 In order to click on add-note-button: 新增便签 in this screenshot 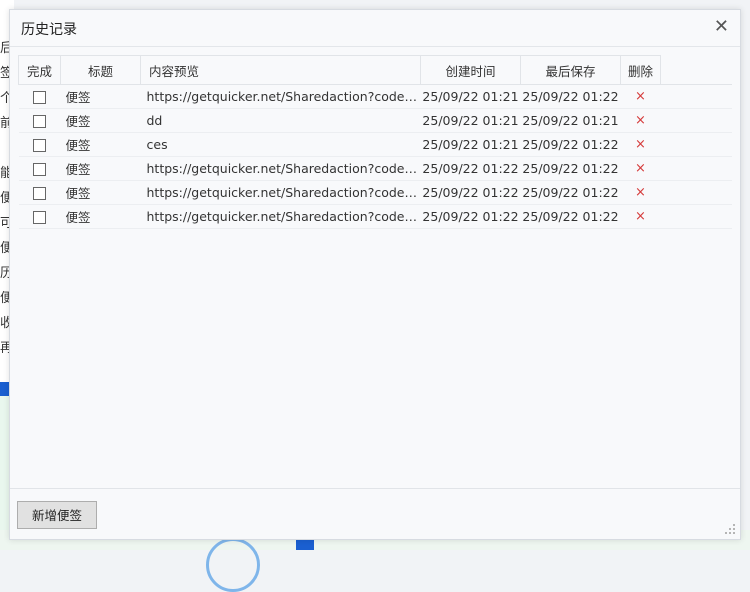, I will do `click(57, 515)`.